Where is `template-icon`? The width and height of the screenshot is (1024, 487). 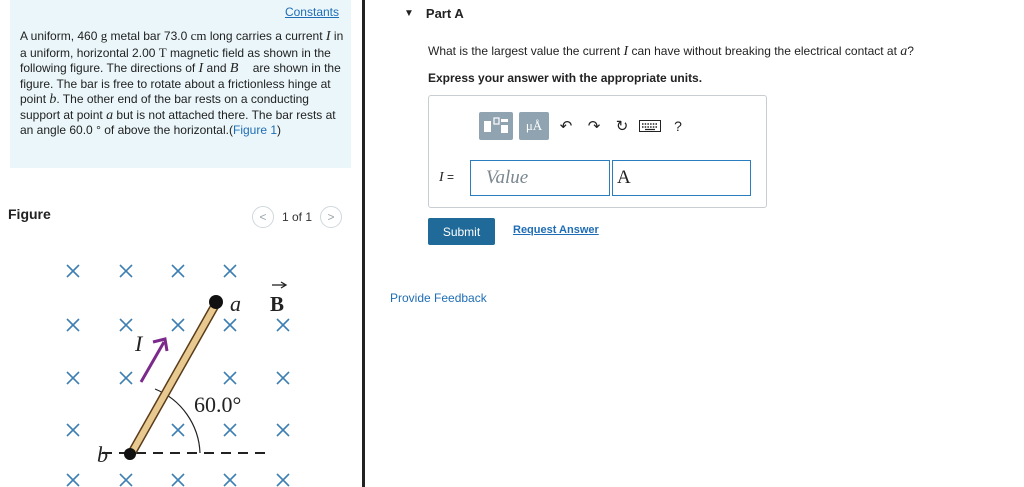 template-icon is located at coordinates (496, 125).